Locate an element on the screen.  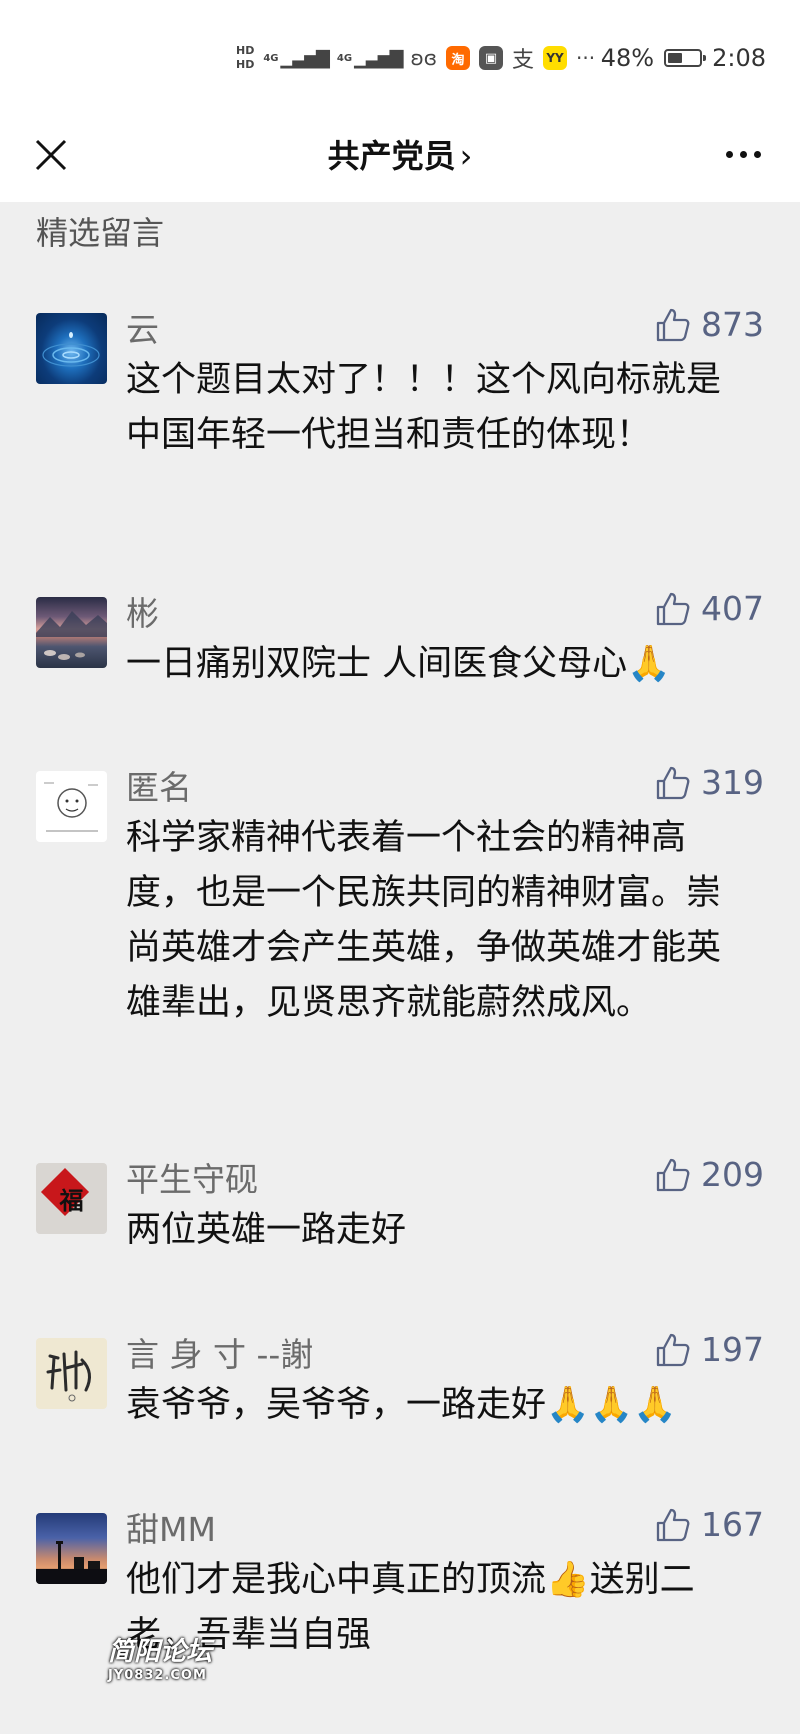
clock: 2:08 is located at coordinates (739, 58).